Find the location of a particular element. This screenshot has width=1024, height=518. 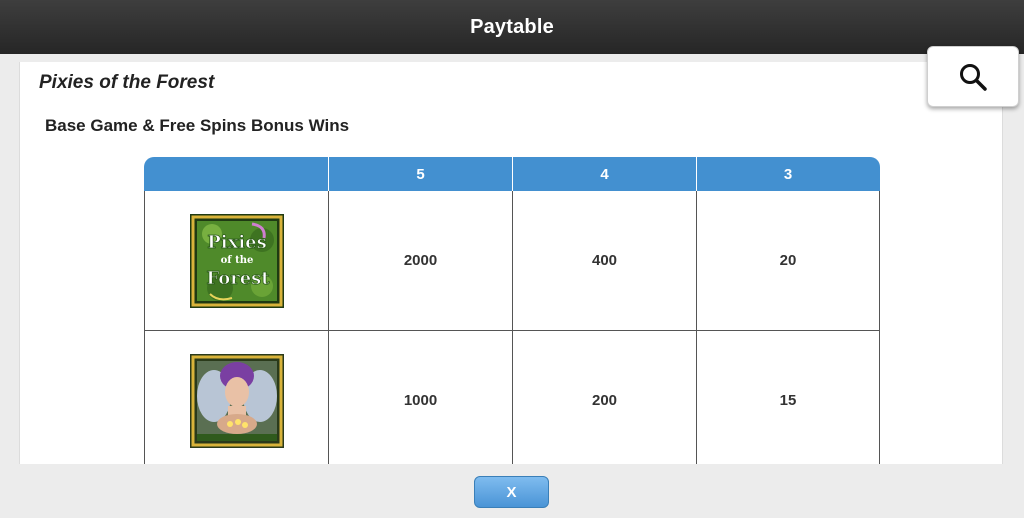

symbol-cell: Pixies of the Forest is located at coordinates (236, 261).